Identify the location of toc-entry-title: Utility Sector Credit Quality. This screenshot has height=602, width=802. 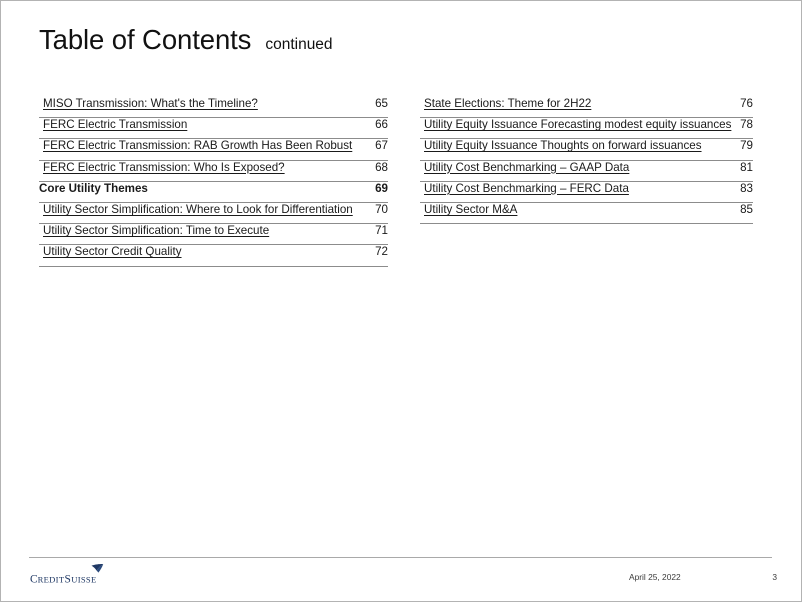
(112, 251).